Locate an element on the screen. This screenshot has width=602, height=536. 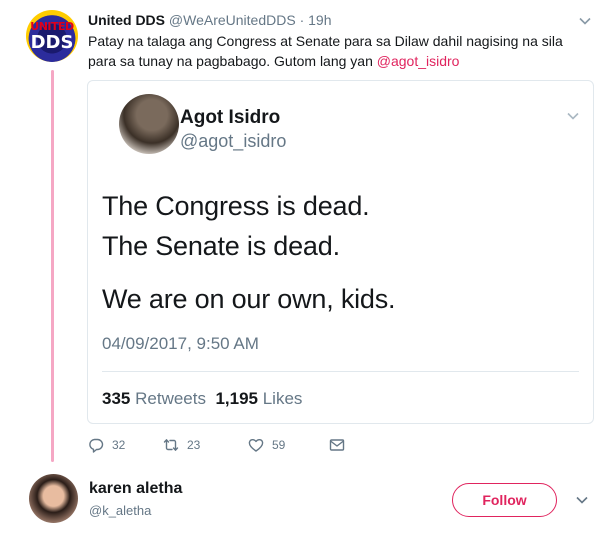
tweet-header: United DDS @WeAreUnitedDDS · 19h is located at coordinates (209, 20).